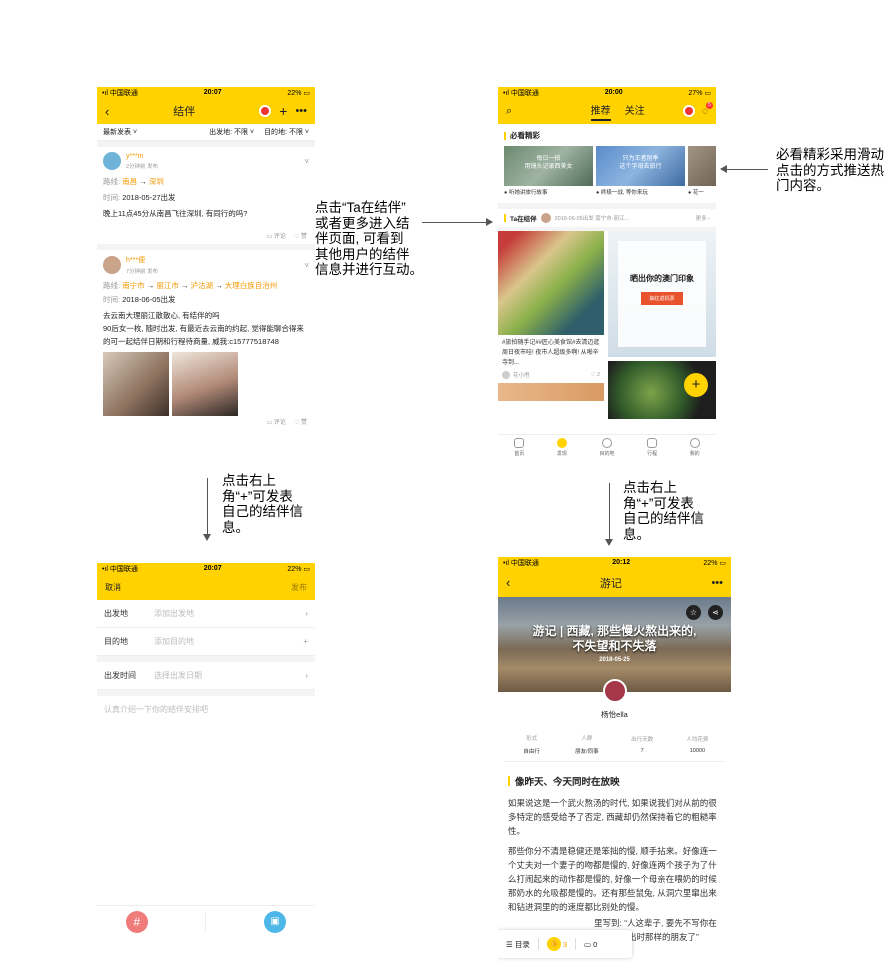  Describe the element at coordinates (610, 583) in the screenshot. I see `page-title: 游记` at that location.